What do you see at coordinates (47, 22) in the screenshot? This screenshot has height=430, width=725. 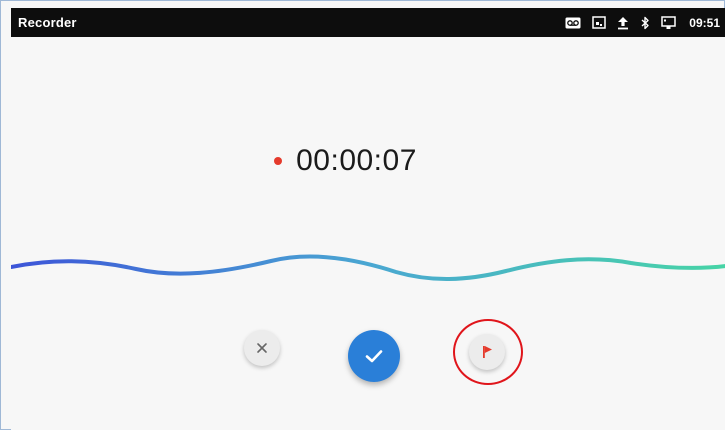 I see `app-title: Recorder` at bounding box center [47, 22].